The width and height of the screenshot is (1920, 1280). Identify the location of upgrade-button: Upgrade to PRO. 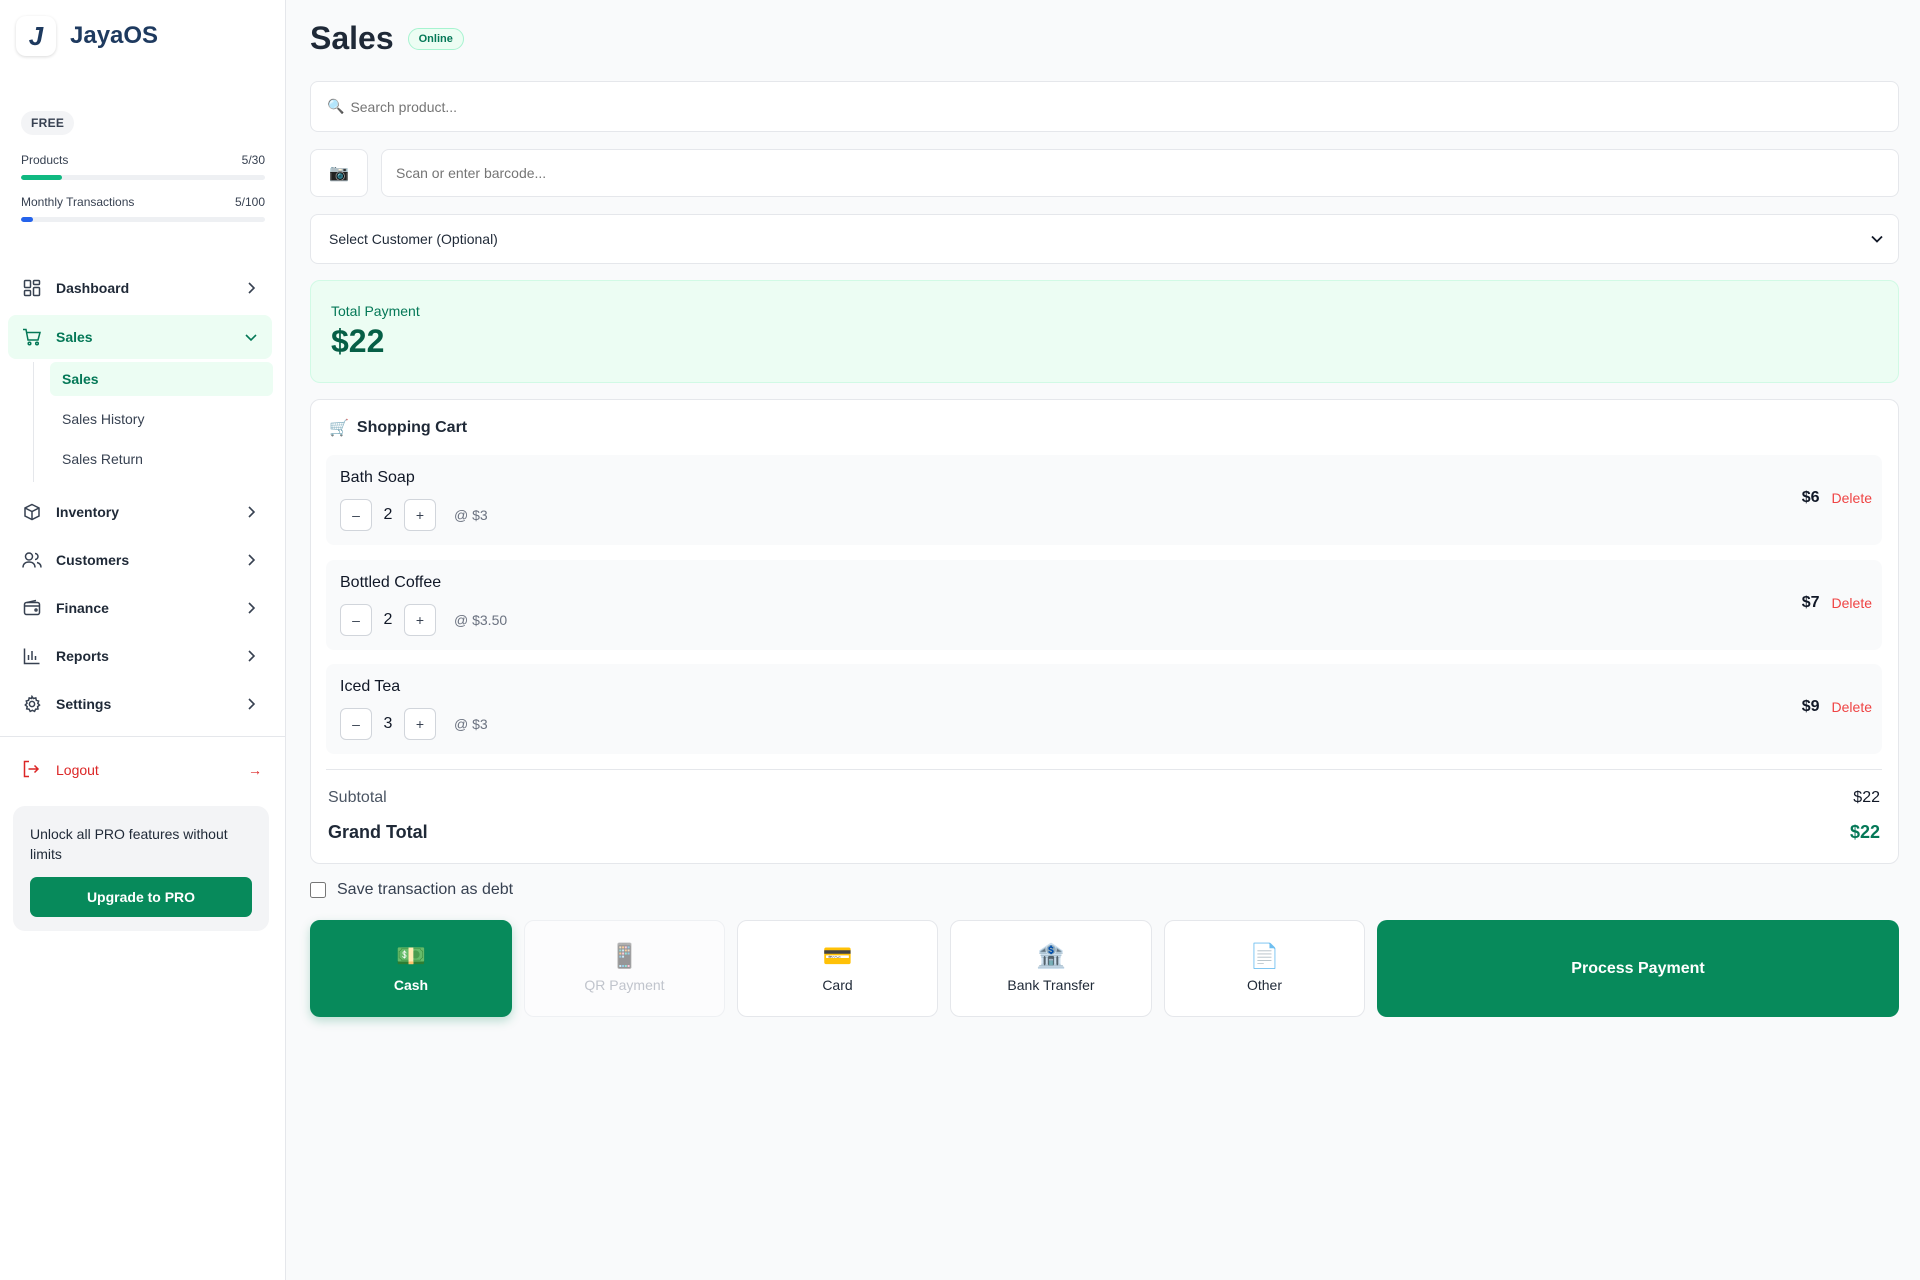
(141, 897).